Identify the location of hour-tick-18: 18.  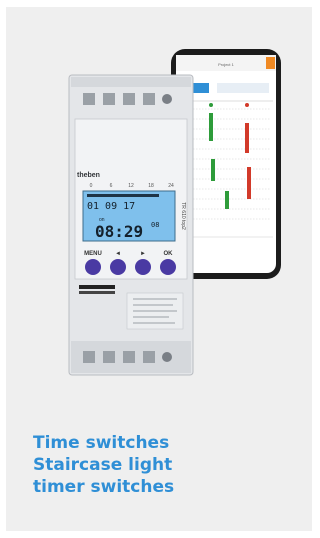
(151, 186).